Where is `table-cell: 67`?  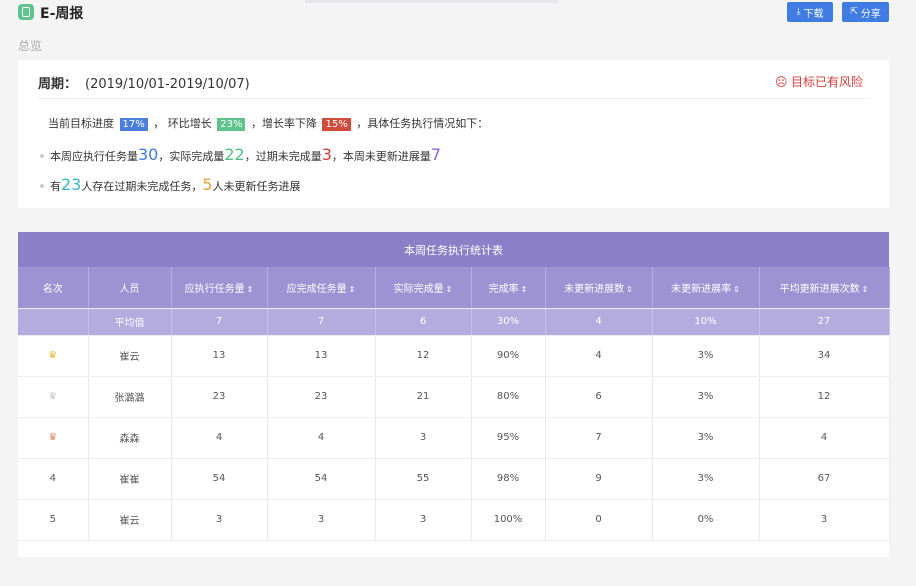 table-cell: 67 is located at coordinates (824, 479).